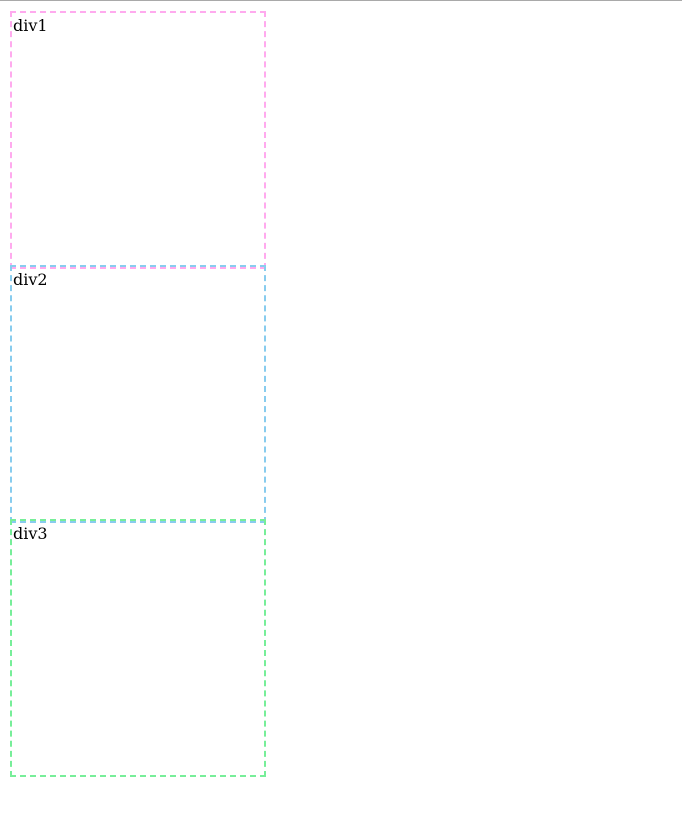 This screenshot has height=840, width=682. Describe the element at coordinates (30, 533) in the screenshot. I see `div3-label: div3` at that location.